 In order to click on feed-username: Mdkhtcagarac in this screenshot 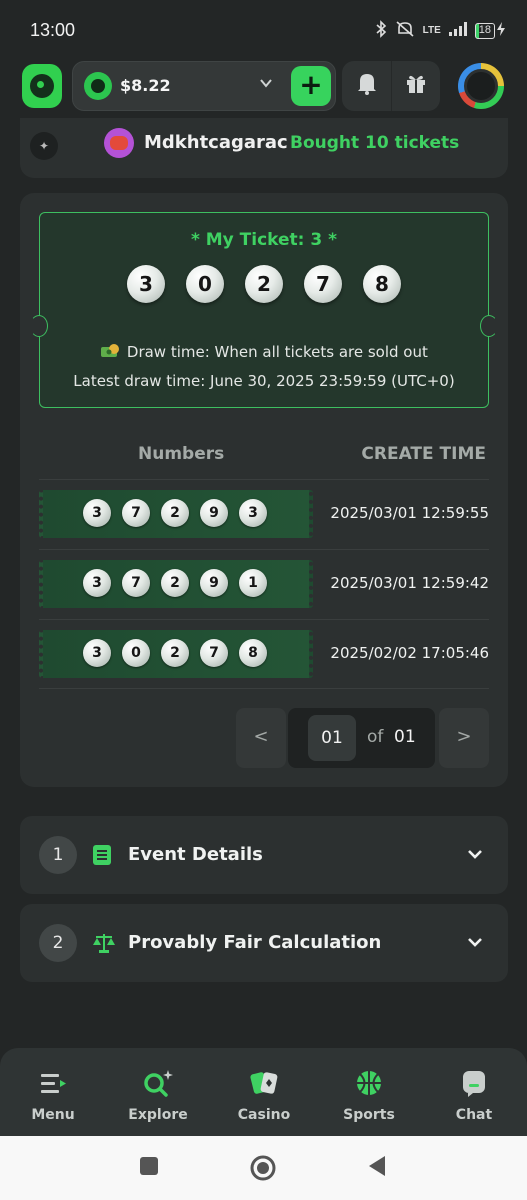, I will do `click(216, 142)`.